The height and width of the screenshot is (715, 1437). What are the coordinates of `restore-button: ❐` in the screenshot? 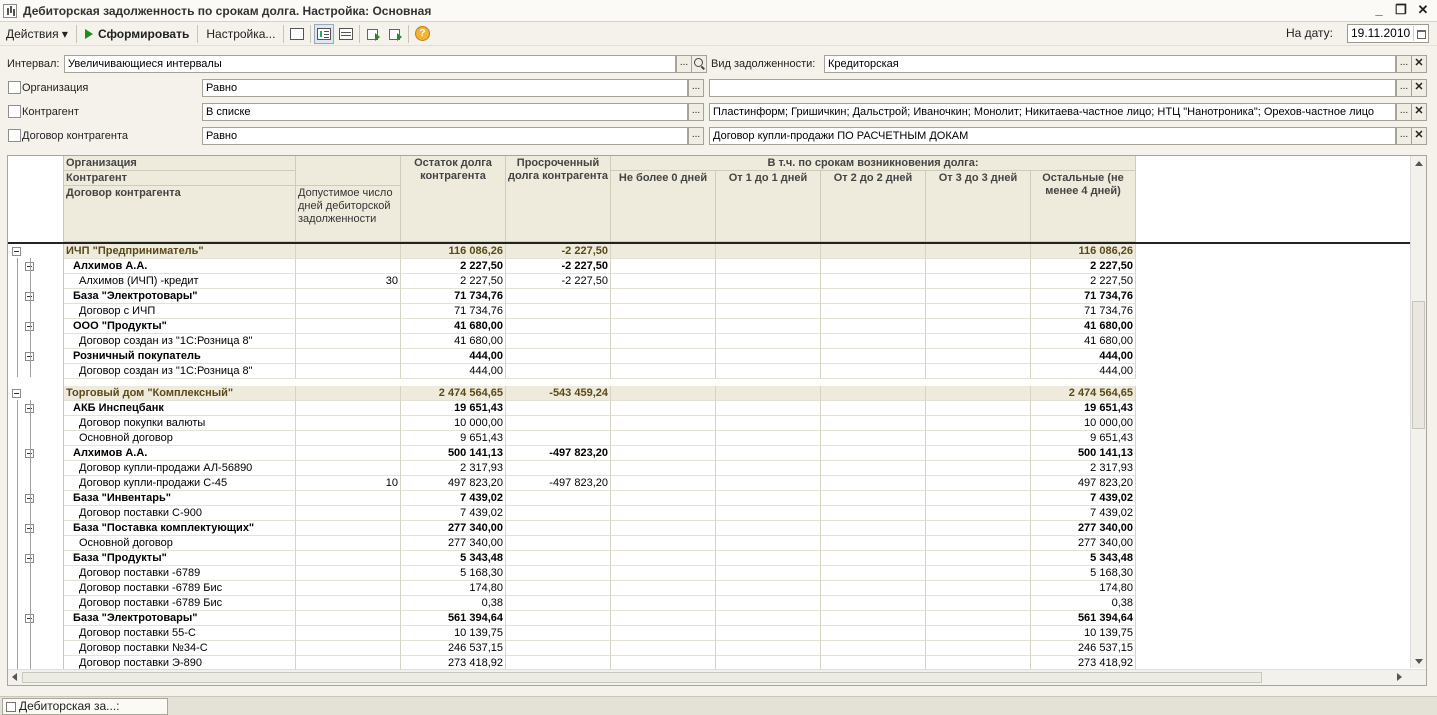 It's located at (1401, 10).